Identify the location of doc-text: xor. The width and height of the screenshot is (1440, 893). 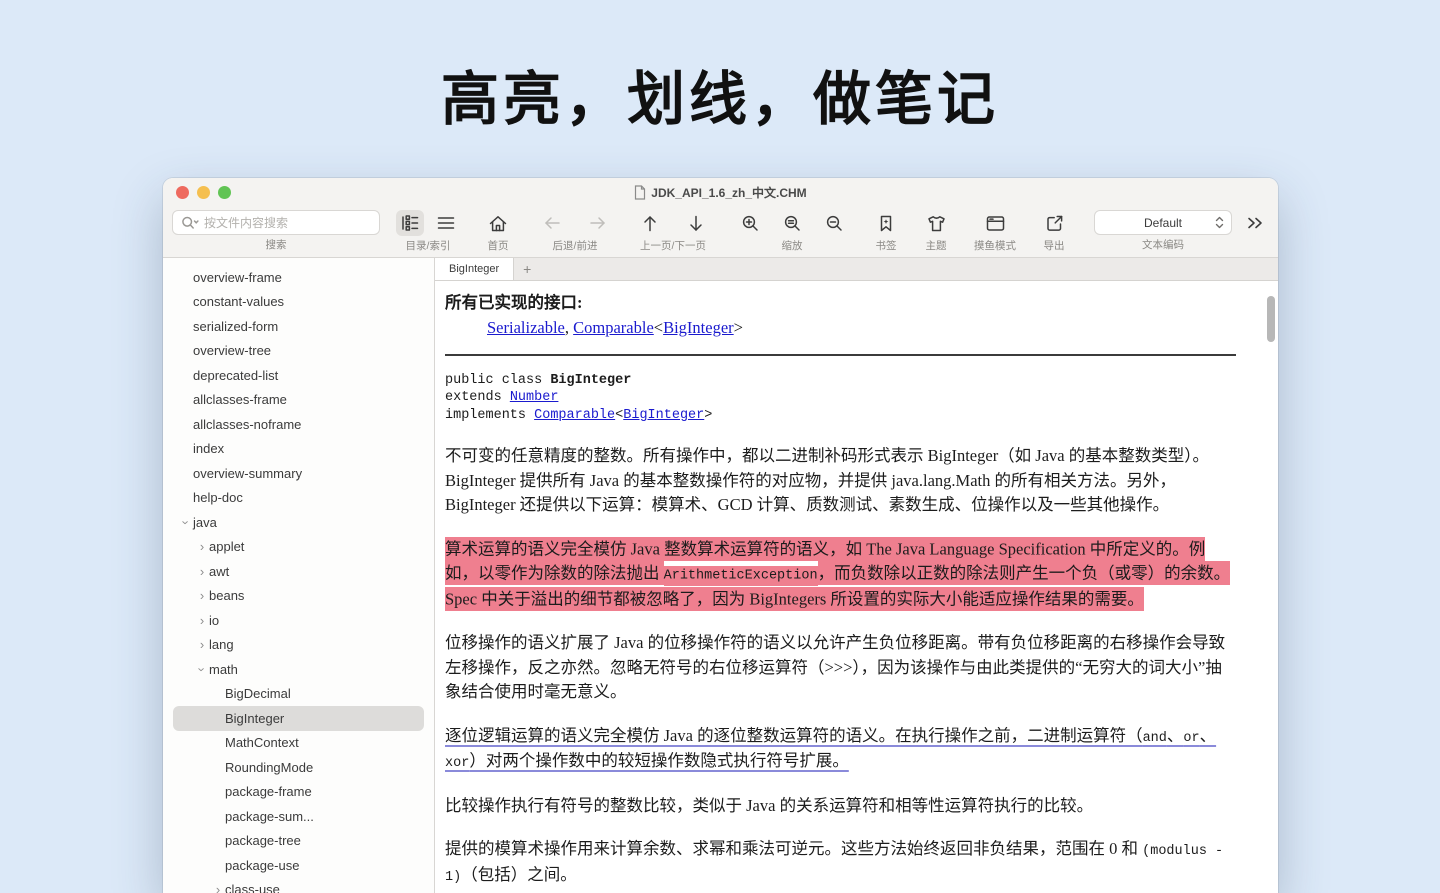
(457, 764).